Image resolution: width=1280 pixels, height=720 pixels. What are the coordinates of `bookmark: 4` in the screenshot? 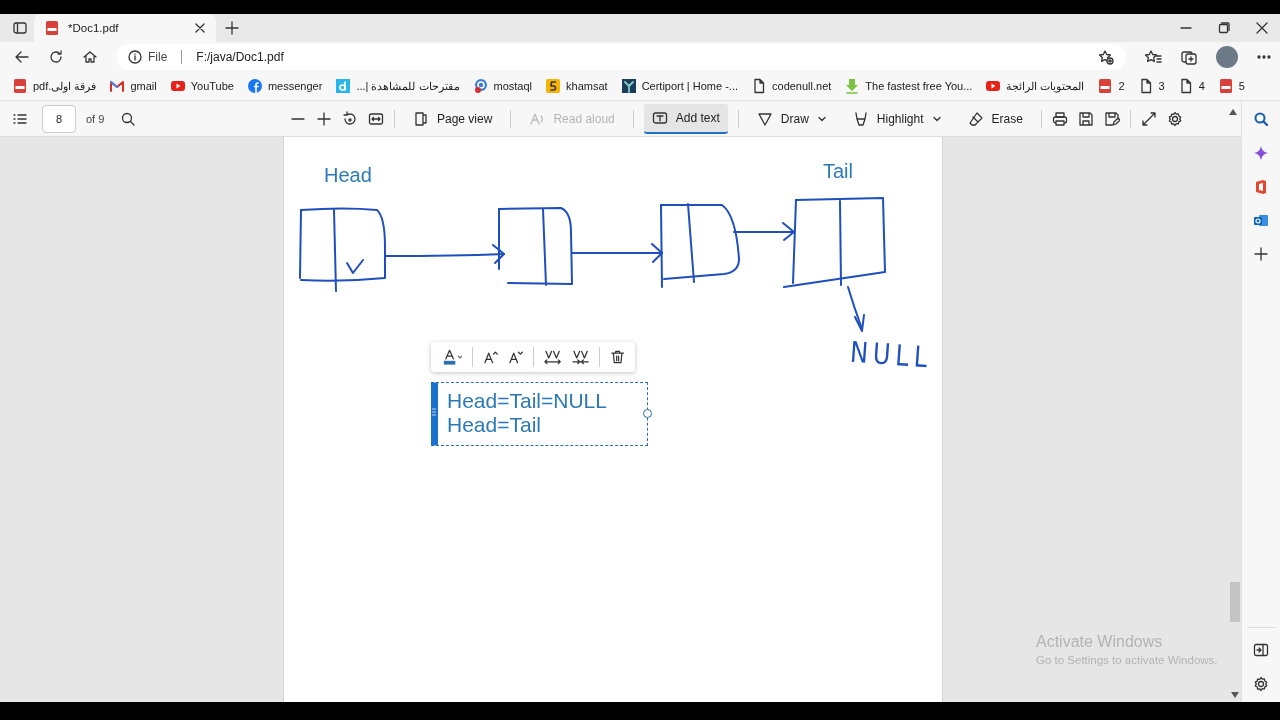 It's located at (1191, 86).